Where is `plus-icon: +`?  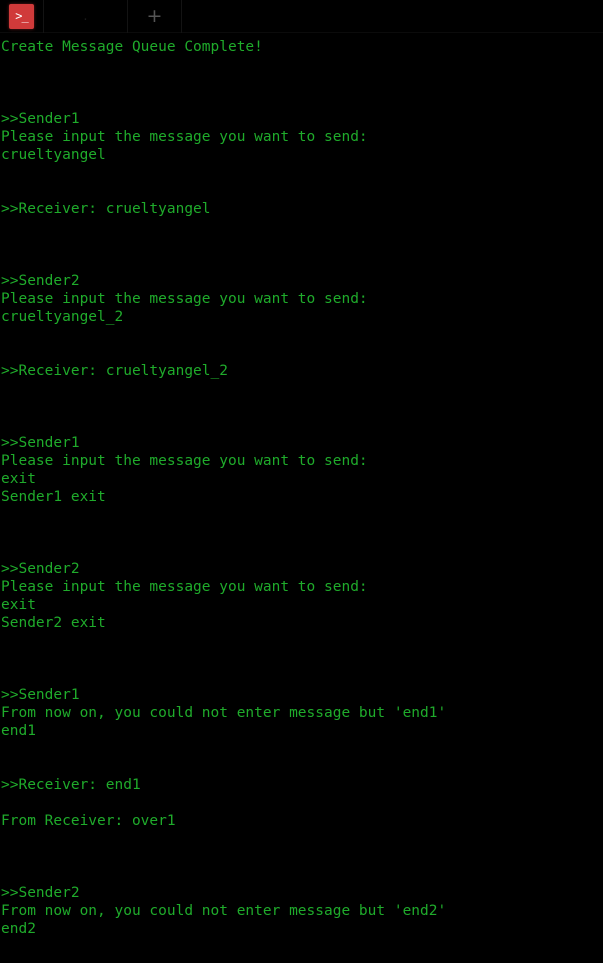 plus-icon: + is located at coordinates (154, 15).